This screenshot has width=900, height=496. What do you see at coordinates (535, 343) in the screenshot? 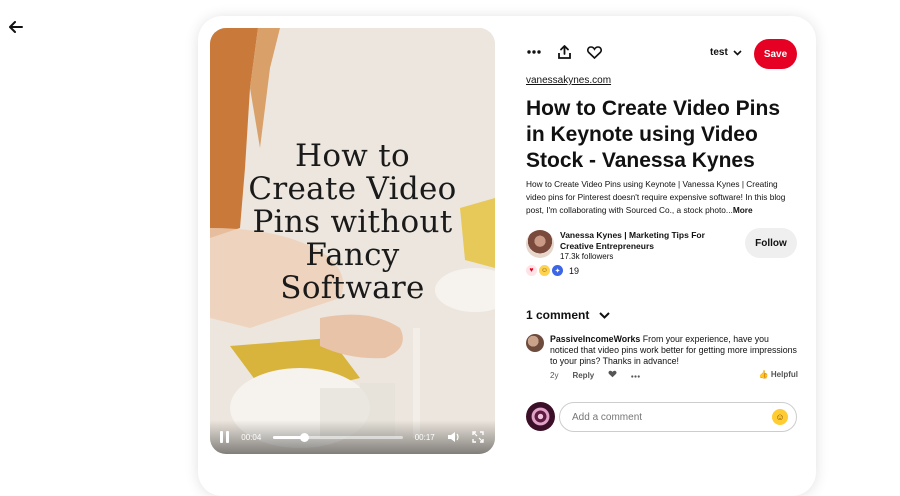
I see `commenter-avatar` at bounding box center [535, 343].